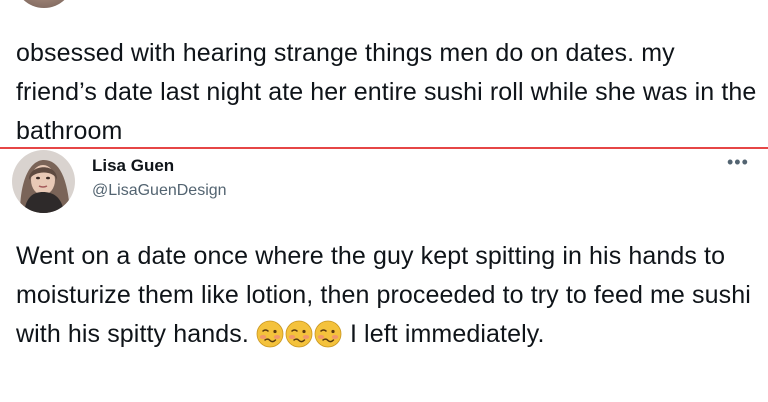 The height and width of the screenshot is (402, 768). Describe the element at coordinates (159, 191) in the screenshot. I see `user-handle: @LisaGuenDesign` at that location.